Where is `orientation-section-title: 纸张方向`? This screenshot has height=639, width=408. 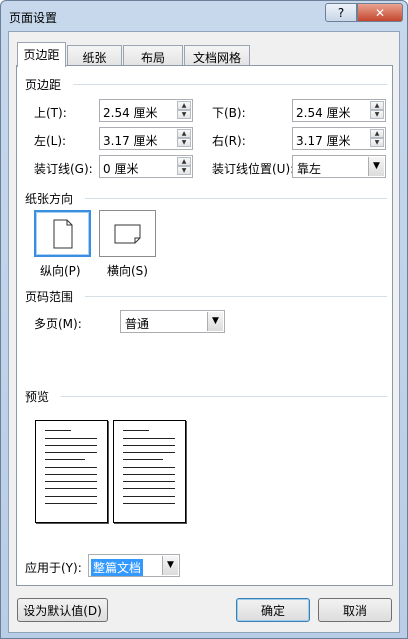
orientation-section-title: 纸张方向 is located at coordinates (49, 199).